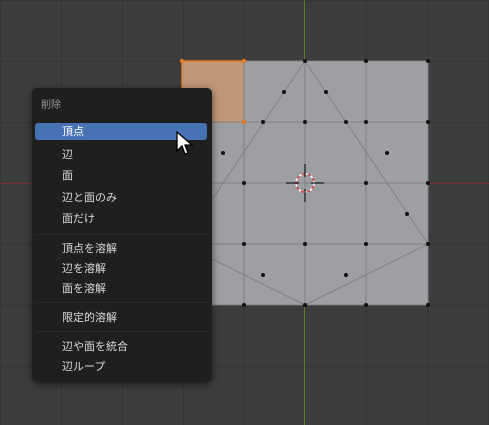  What do you see at coordinates (185, 143) in the screenshot?
I see `arrow-cursor-icon` at bounding box center [185, 143].